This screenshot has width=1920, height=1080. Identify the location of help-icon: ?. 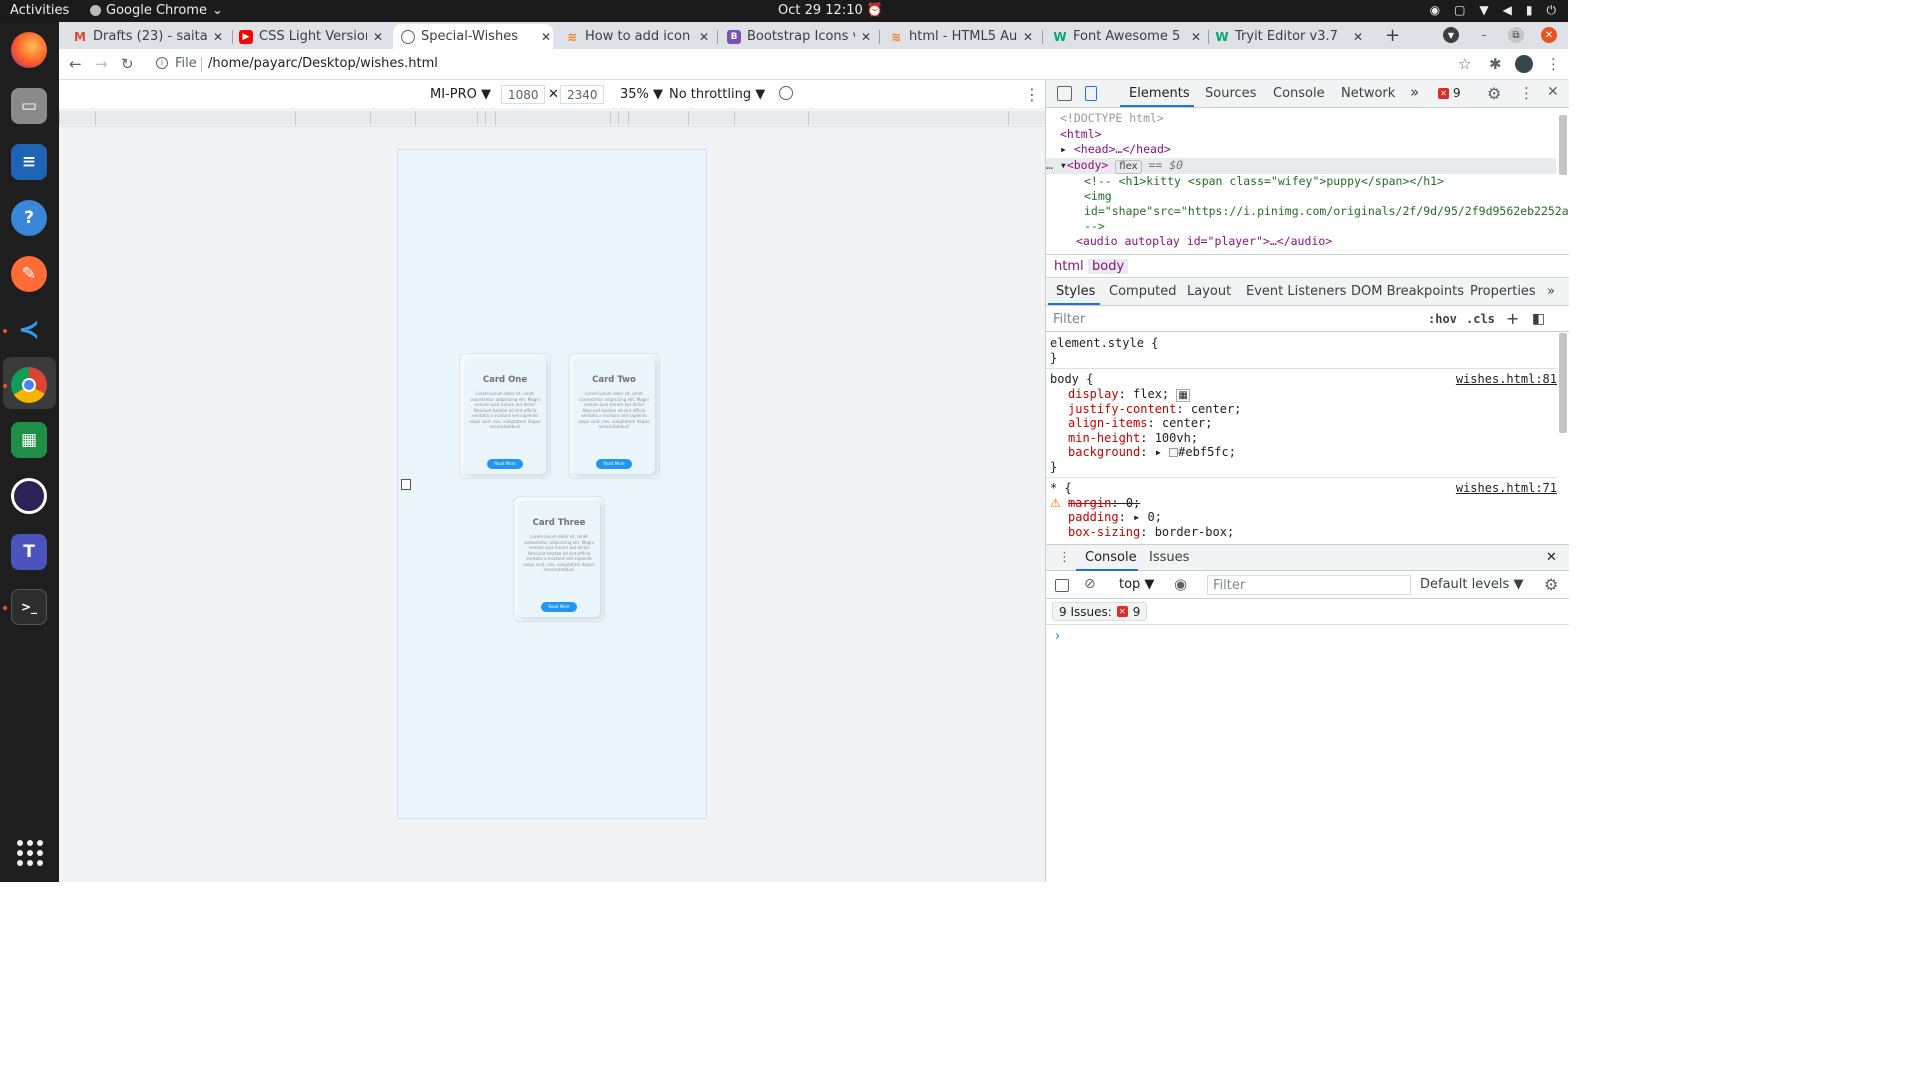
(29, 218).